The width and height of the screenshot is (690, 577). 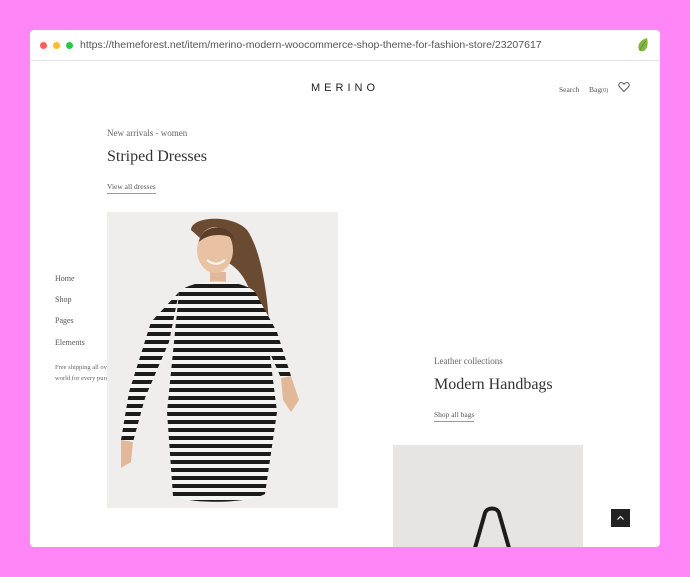 What do you see at coordinates (157, 156) in the screenshot?
I see `dresses-title: Striped Dresses` at bounding box center [157, 156].